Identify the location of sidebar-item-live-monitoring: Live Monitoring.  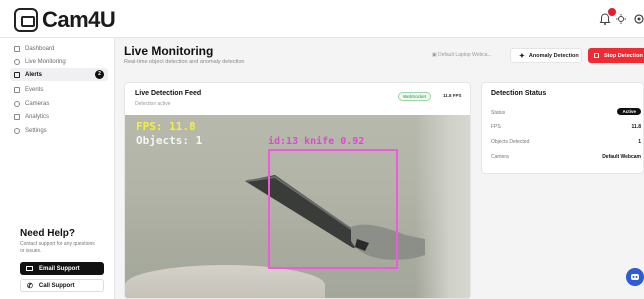
(59, 61).